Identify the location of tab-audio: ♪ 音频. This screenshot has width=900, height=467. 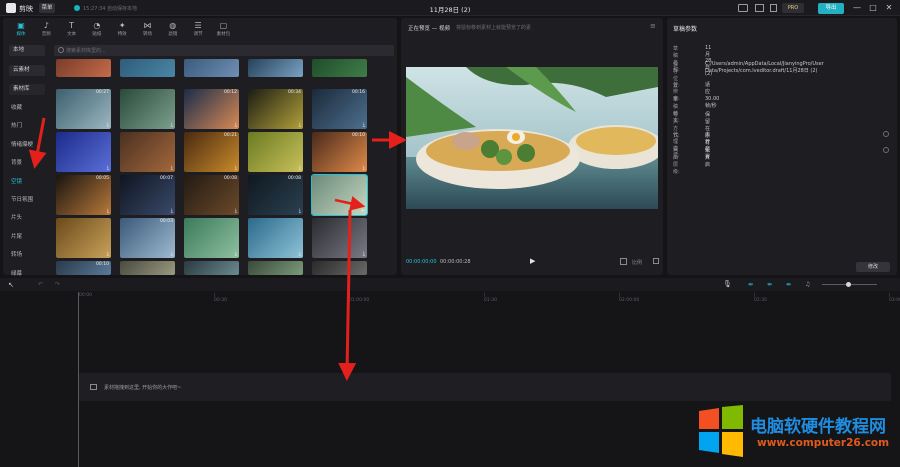
(46, 29).